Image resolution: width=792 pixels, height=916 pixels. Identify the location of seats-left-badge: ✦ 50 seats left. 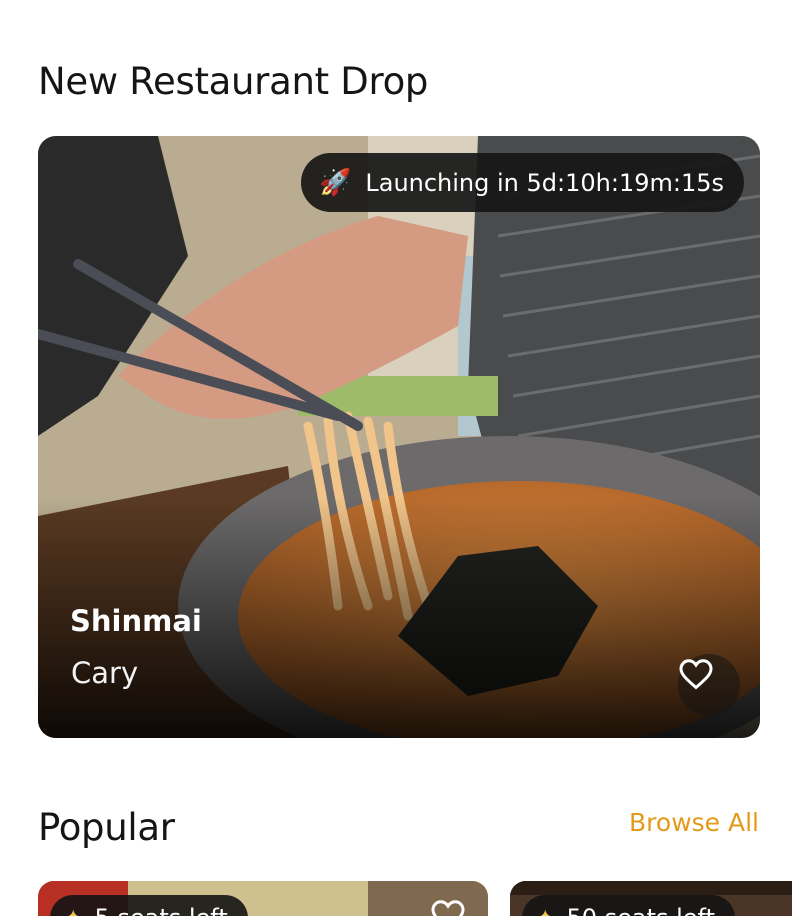
(628, 905).